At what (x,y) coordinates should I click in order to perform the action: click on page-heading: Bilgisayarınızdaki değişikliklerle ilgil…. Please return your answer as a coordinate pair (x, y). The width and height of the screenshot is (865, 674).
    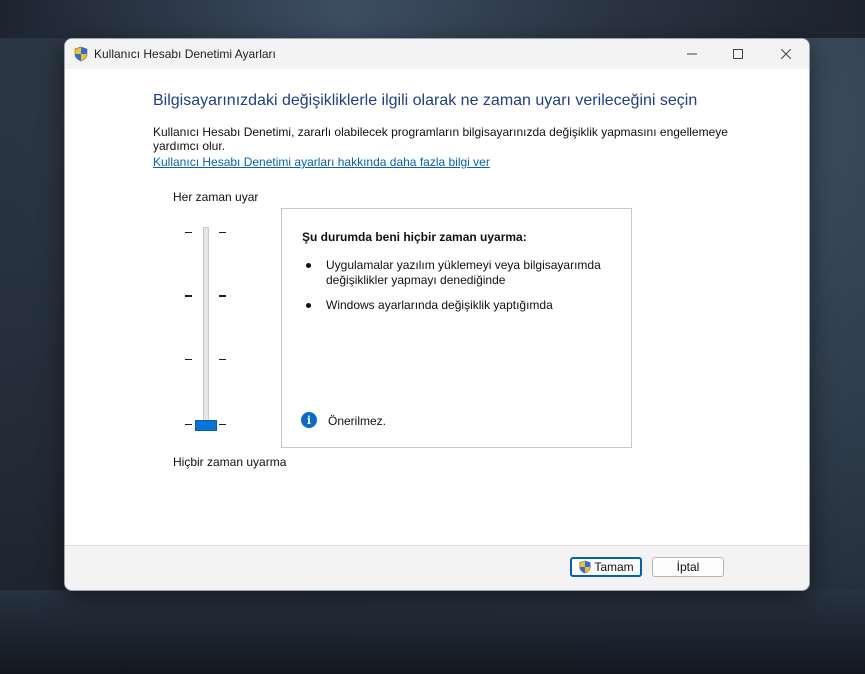
    Looking at the image, I should click on (425, 100).